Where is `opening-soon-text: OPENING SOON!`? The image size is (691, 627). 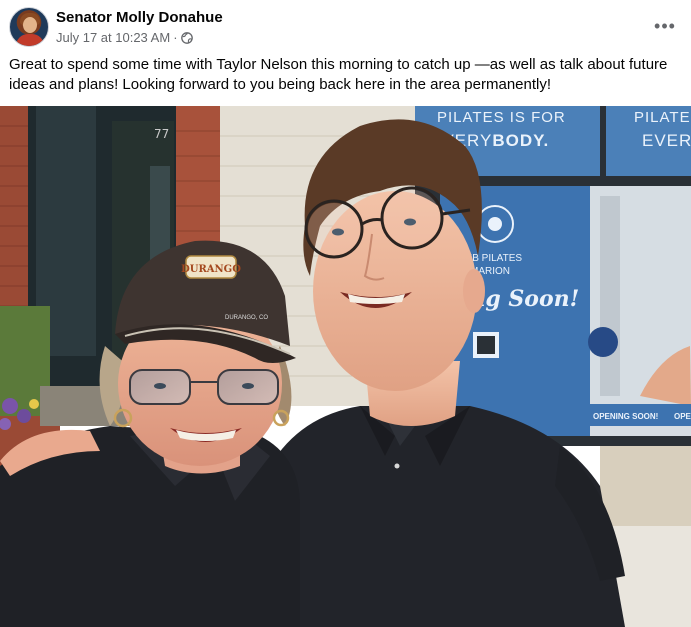 opening-soon-text: OPENING SOON! is located at coordinates (625, 416).